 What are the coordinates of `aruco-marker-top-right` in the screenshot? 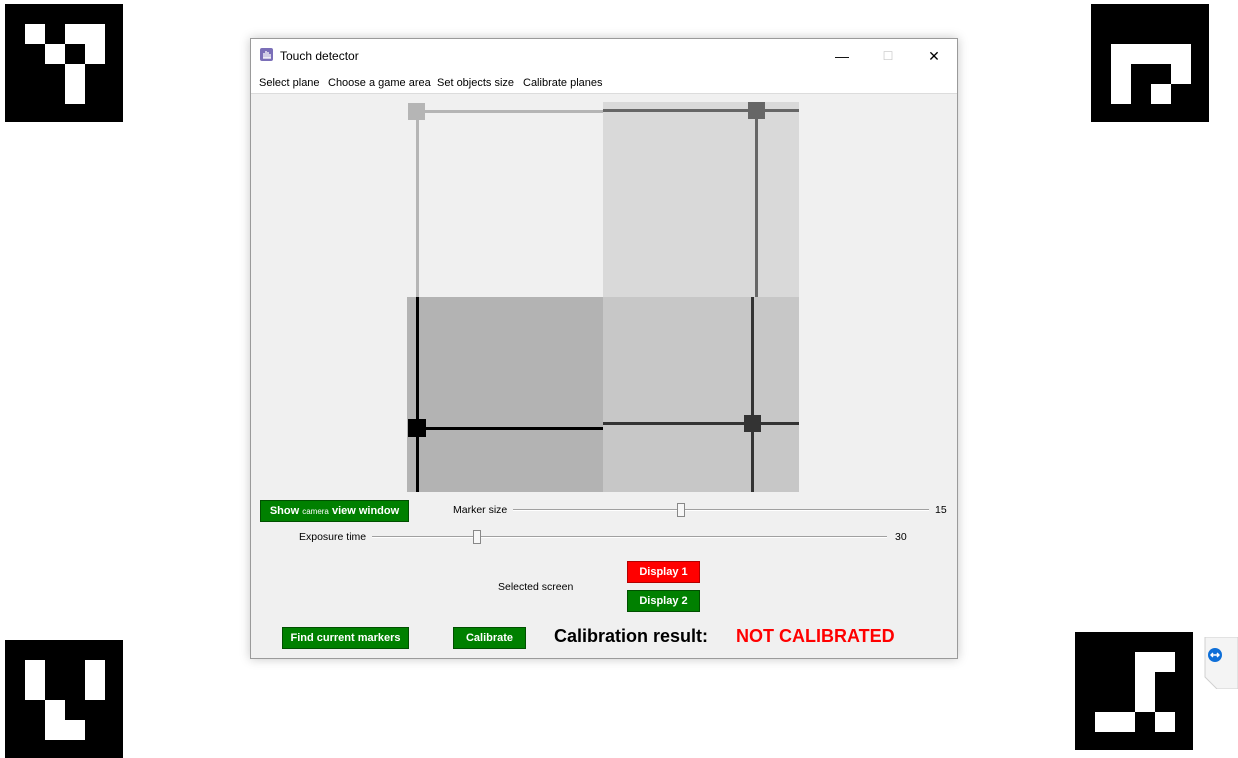 It's located at (1150, 63).